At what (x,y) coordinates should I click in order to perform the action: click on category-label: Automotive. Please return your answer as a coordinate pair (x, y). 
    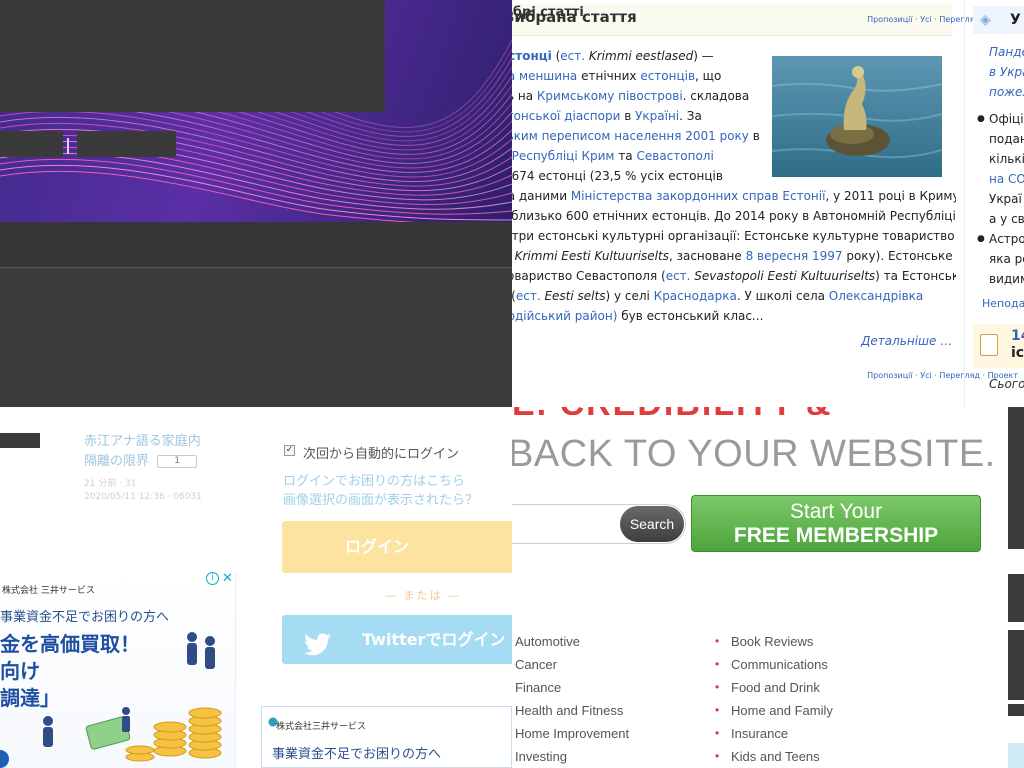
    Looking at the image, I should click on (548, 641).